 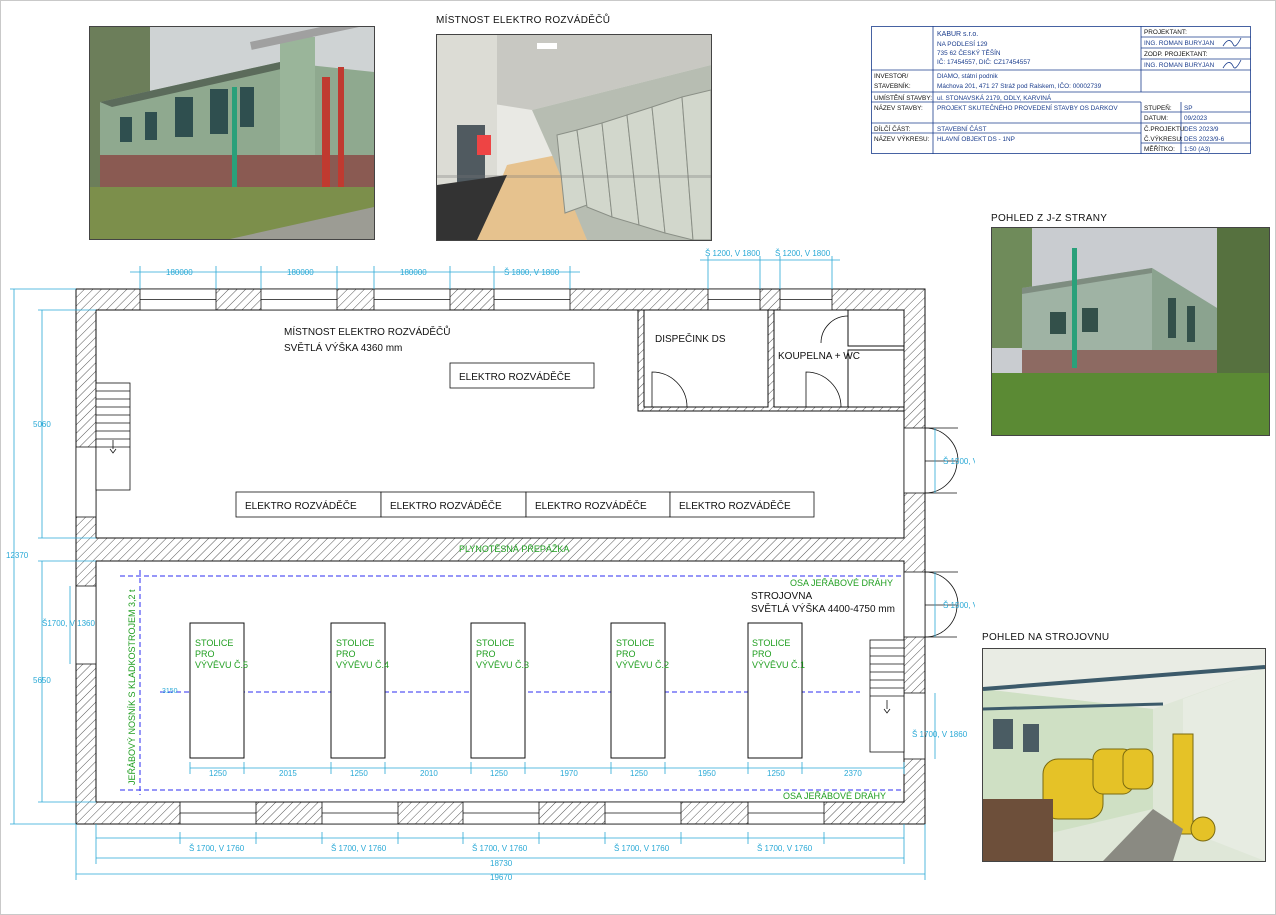 I want to click on dim-left-window: Š1700, V 1360, so click(x=68, y=623).